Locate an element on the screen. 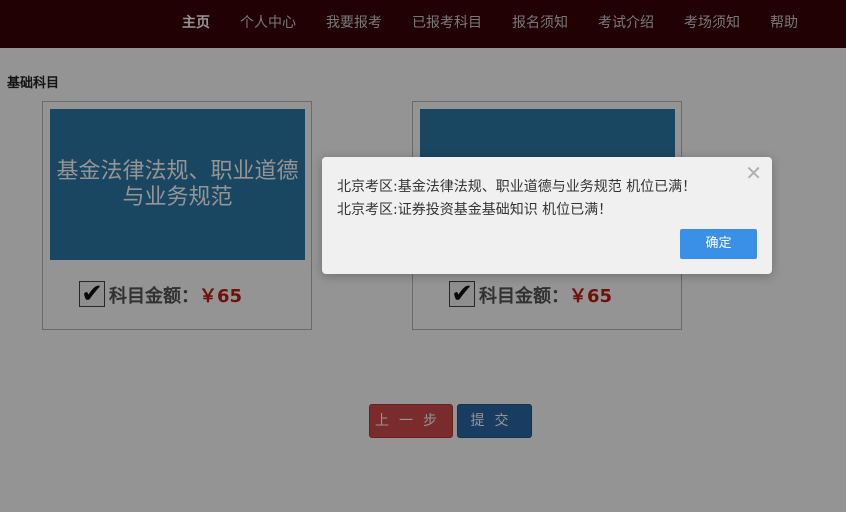 The height and width of the screenshot is (512, 846). alert-message: 北京考区:证券投资基金基础知识 机位已满！ is located at coordinates (475, 210).